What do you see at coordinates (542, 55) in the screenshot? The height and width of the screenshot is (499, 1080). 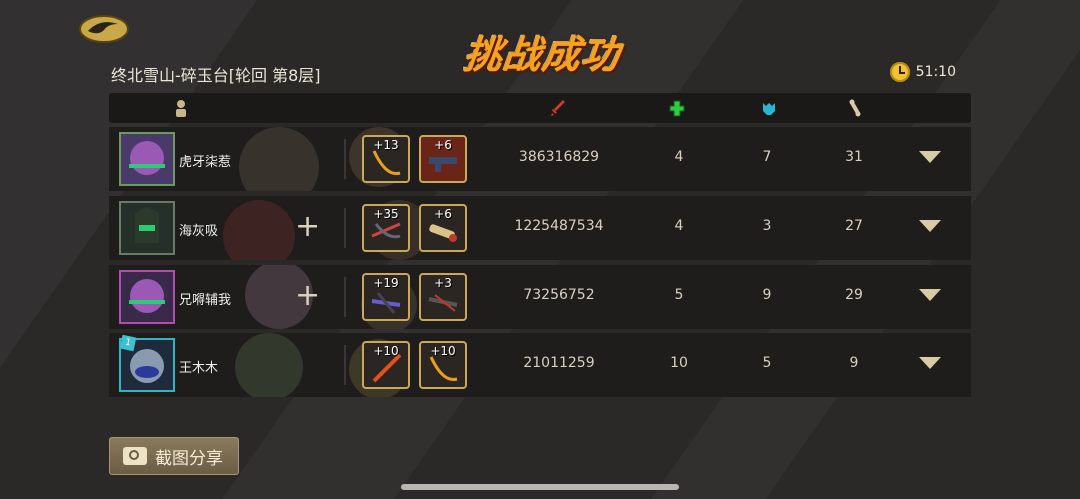 I see `page-title: 挑战成功` at bounding box center [542, 55].